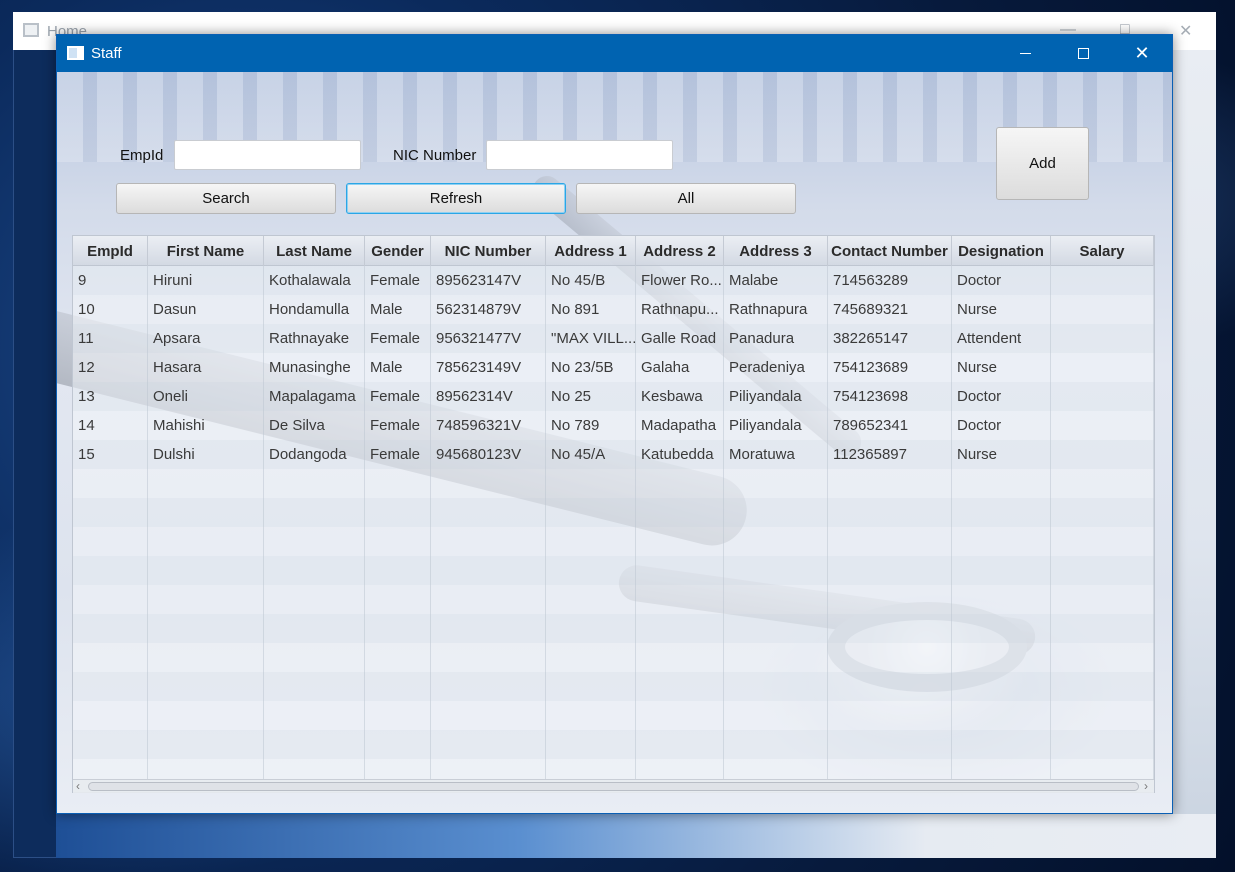  I want to click on column-header: Address 2, so click(680, 251).